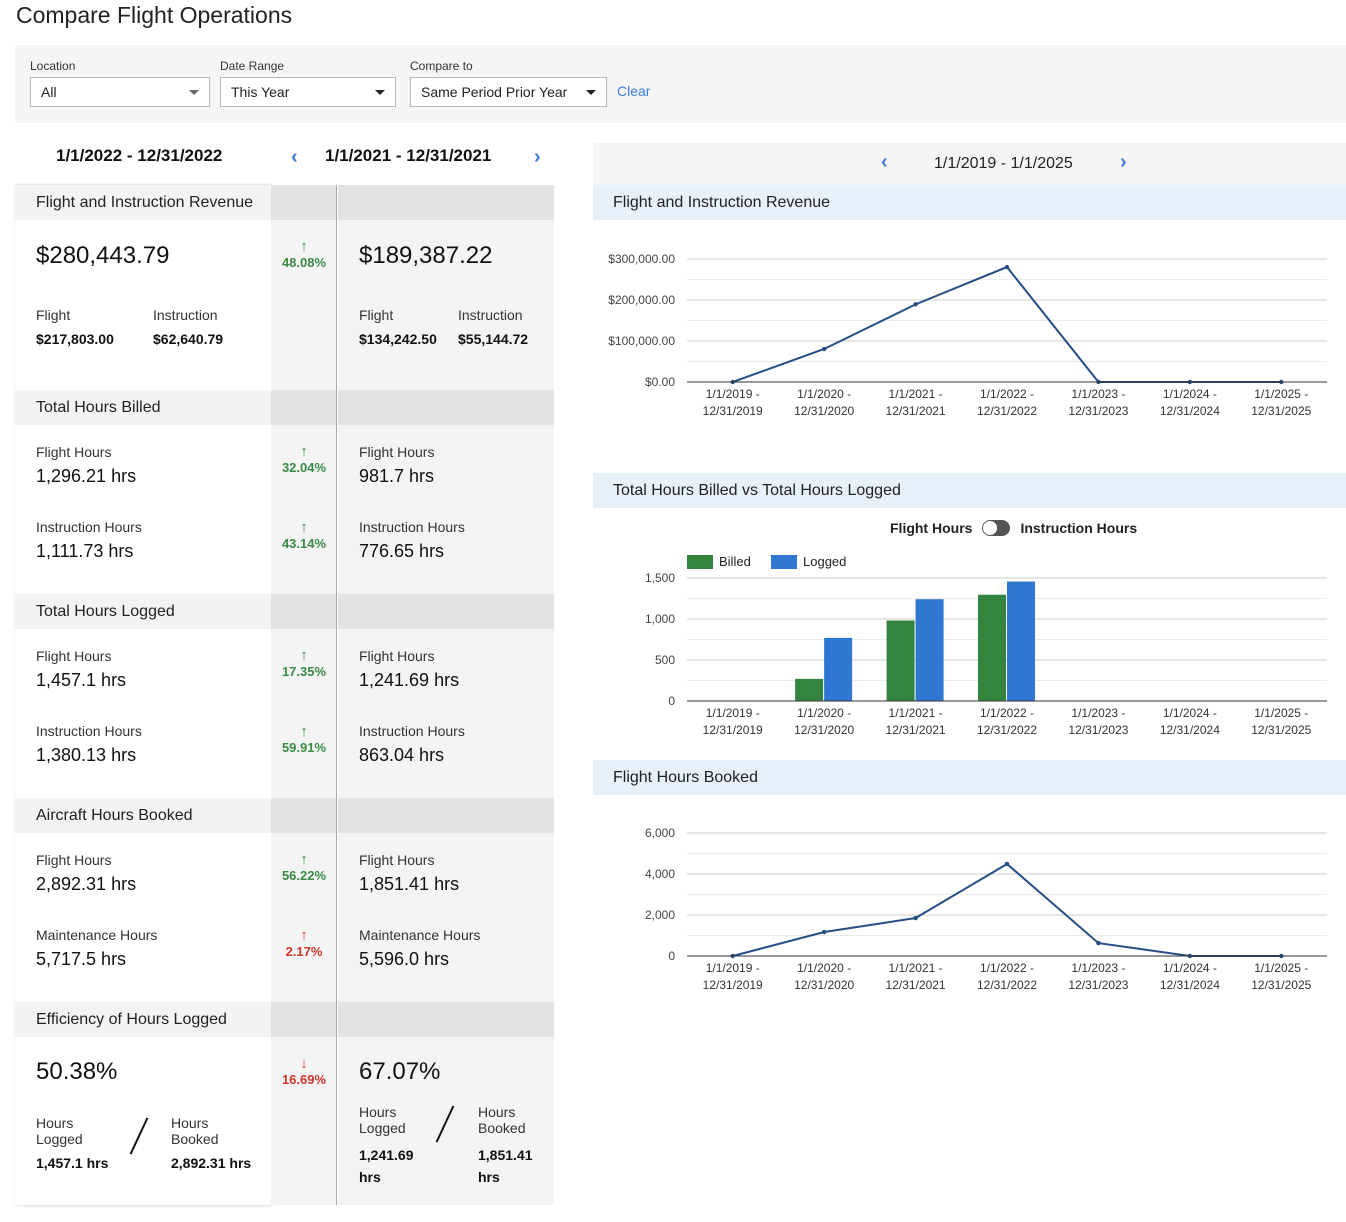 The width and height of the screenshot is (1346, 1222). What do you see at coordinates (665, 660) in the screenshot?
I see `y-tick-label: 500` at bounding box center [665, 660].